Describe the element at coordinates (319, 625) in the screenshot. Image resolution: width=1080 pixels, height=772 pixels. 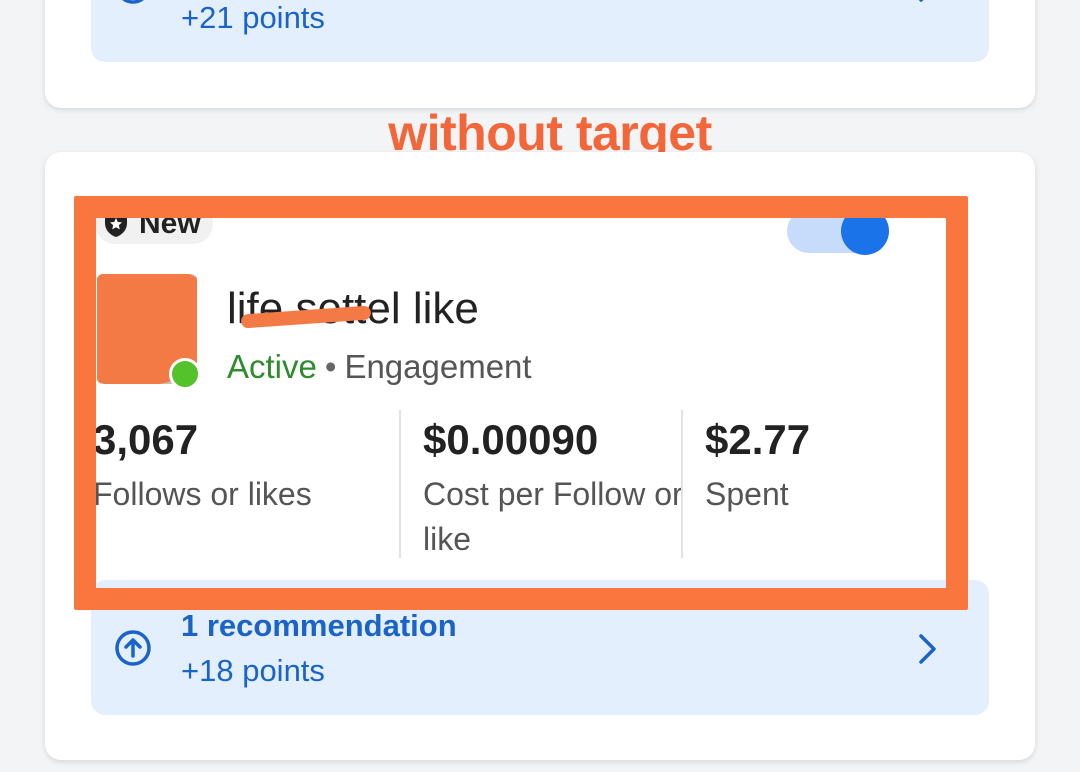
I see `recommendation-title: 1 recommendation` at that location.